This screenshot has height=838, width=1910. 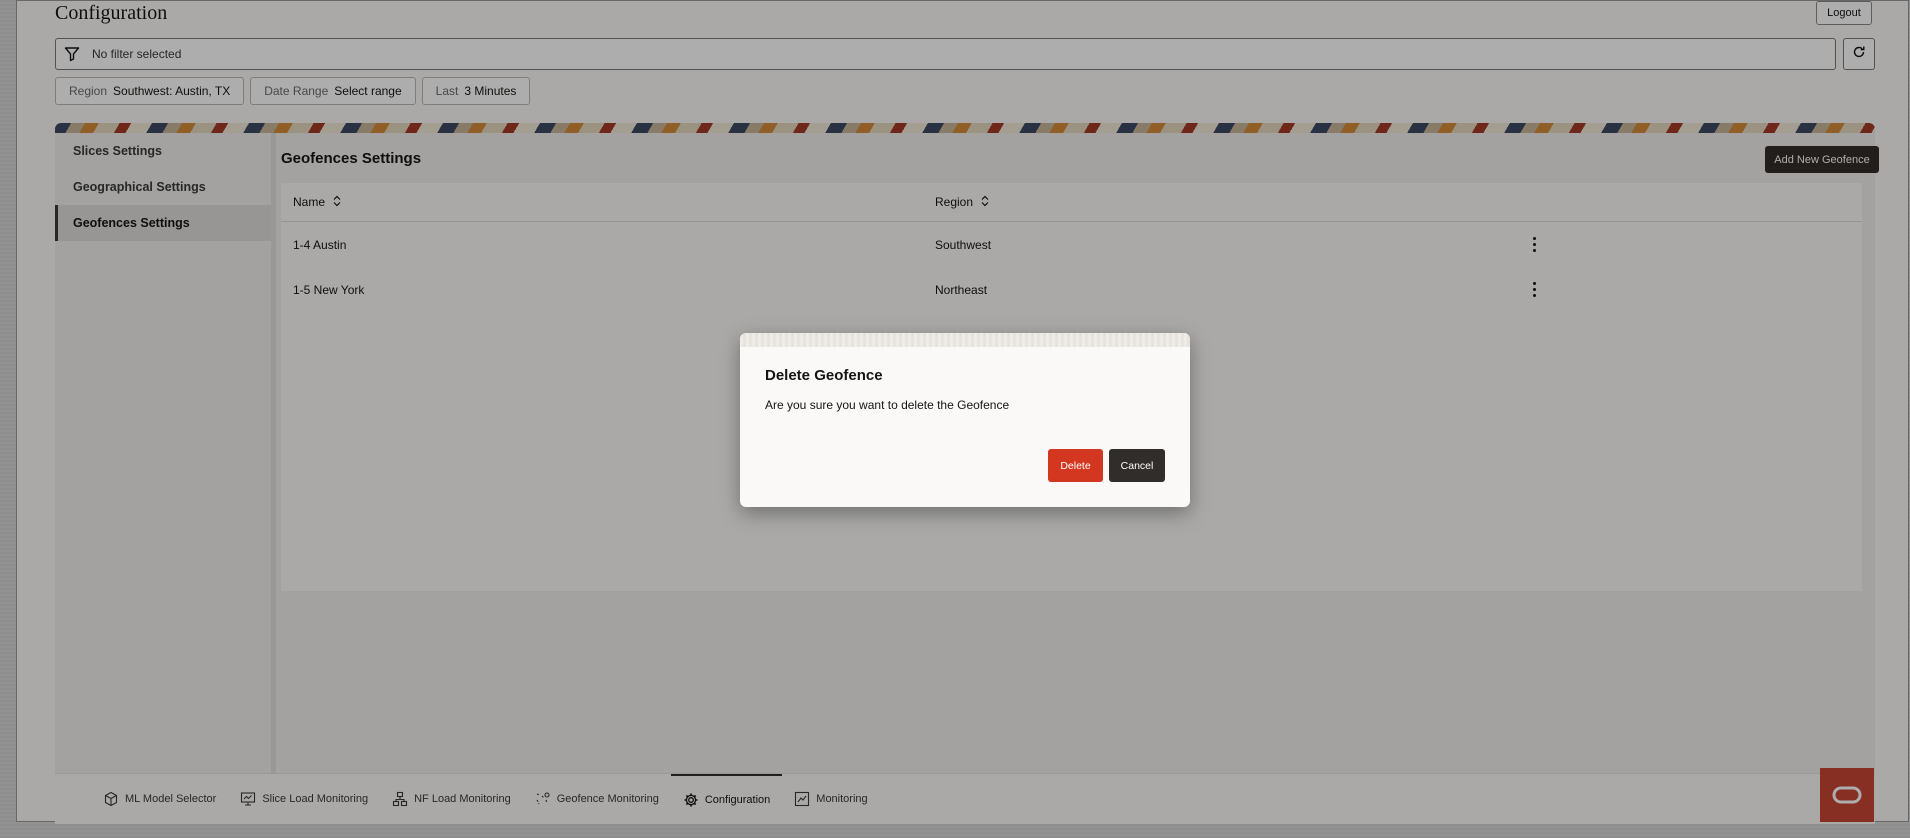 What do you see at coordinates (965, 340) in the screenshot?
I see `dialog-texture` at bounding box center [965, 340].